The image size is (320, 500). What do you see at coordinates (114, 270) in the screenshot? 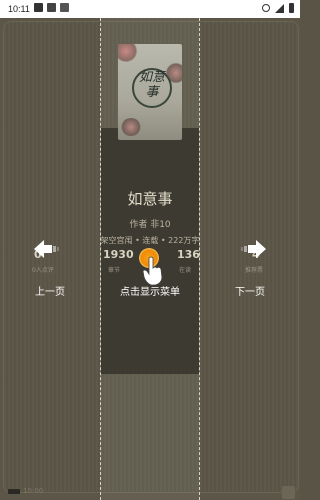
I see `chapter-count-label: 章节` at bounding box center [114, 270].